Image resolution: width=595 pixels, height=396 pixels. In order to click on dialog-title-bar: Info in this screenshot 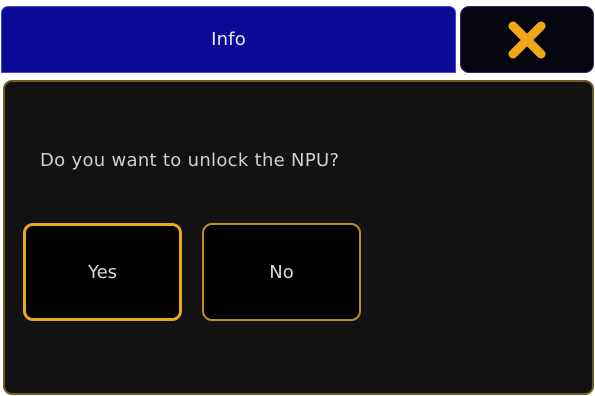, I will do `click(228, 39)`.